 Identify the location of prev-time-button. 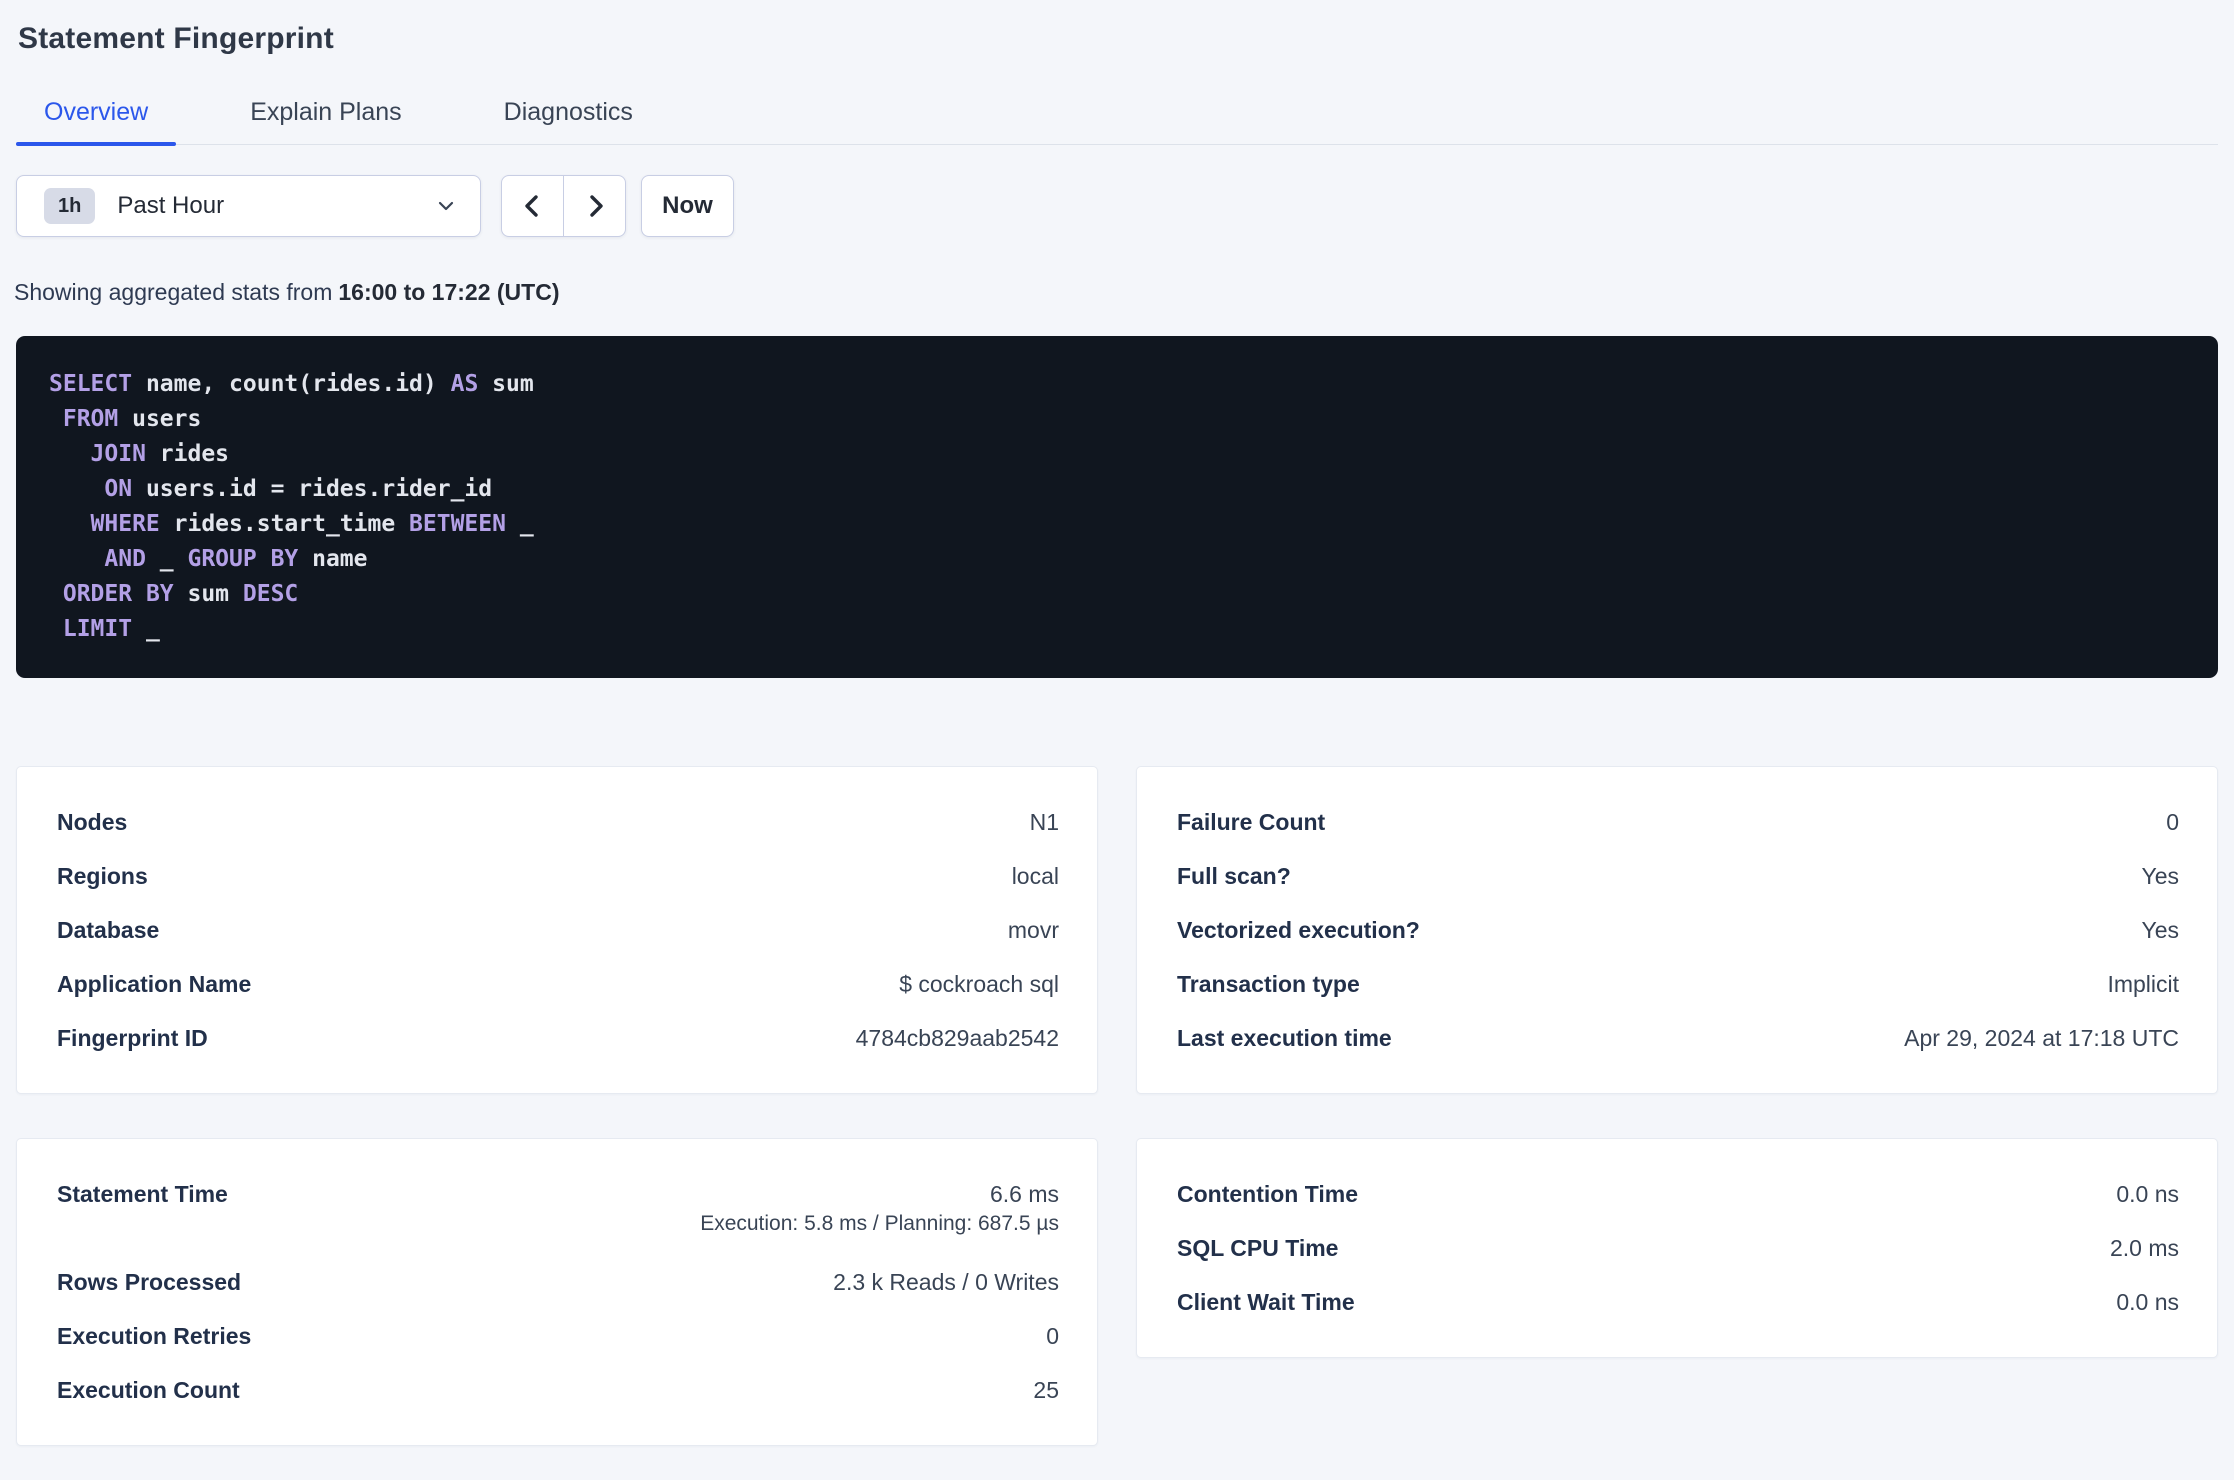
(532, 206).